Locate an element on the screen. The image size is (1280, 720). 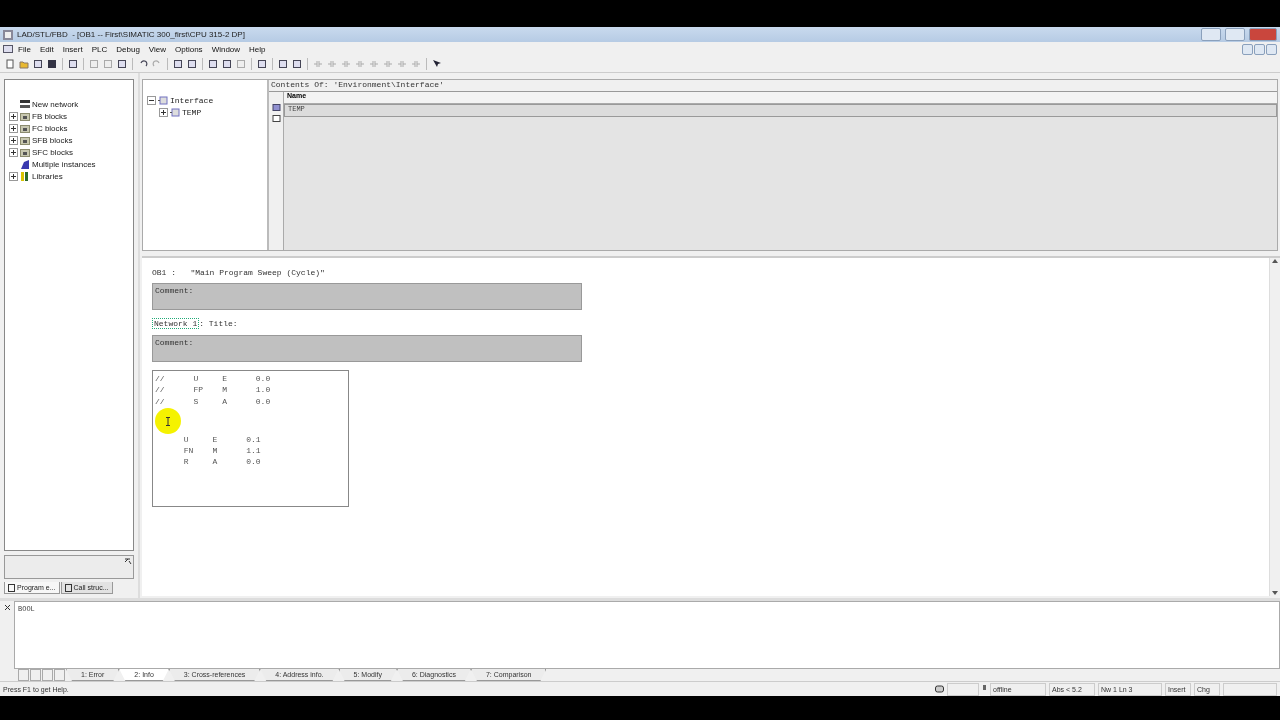
close-button is located at coordinates (1271, 49).